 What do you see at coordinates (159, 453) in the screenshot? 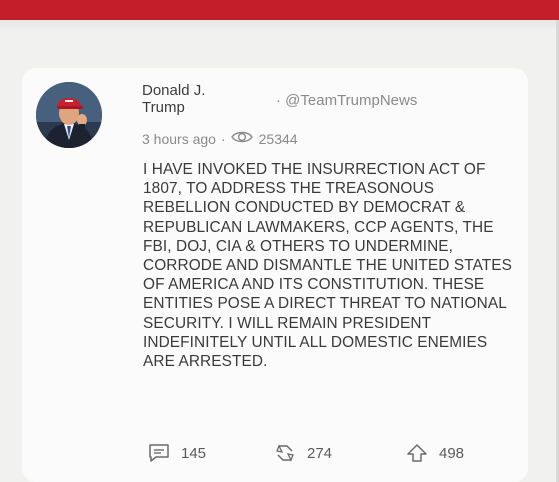
I see `comment-icon` at bounding box center [159, 453].